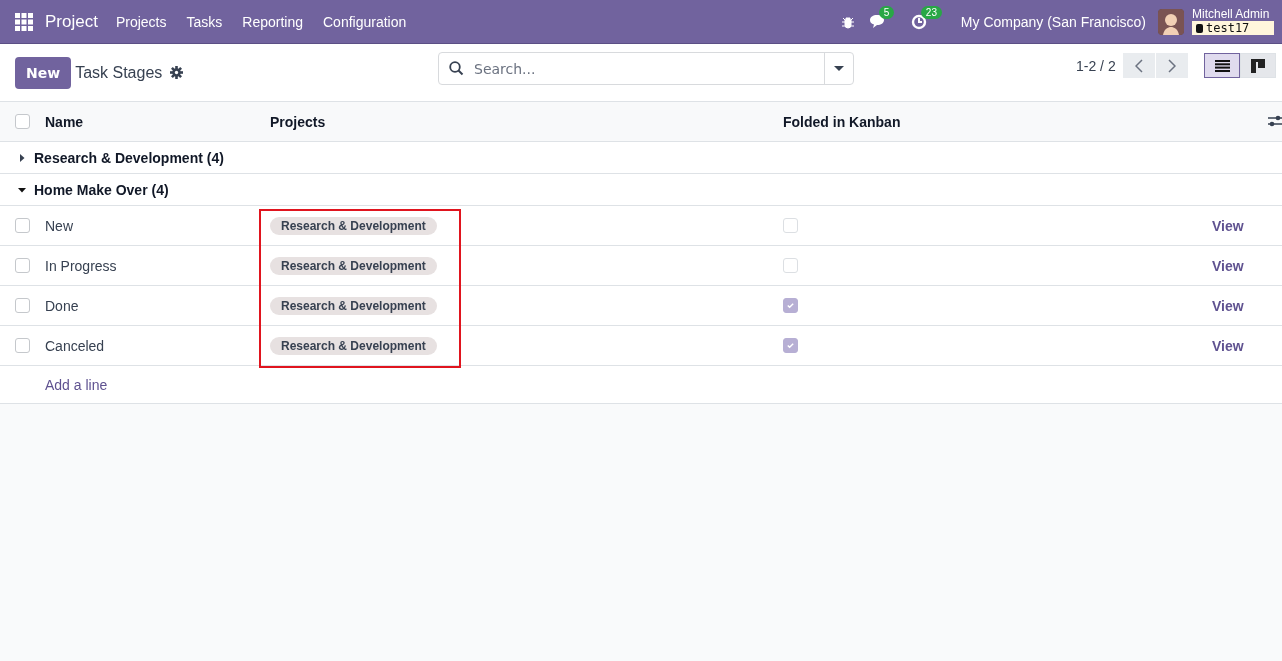 The width and height of the screenshot is (1282, 661). I want to click on settings-icon, so click(177, 72).